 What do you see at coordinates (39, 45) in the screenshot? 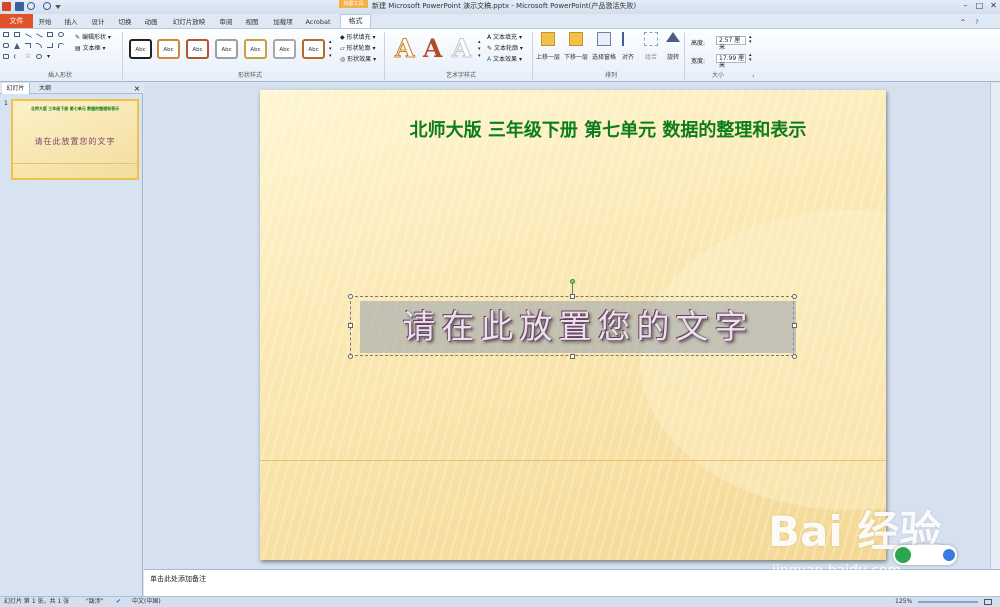
I see `curved-arrow-icon` at bounding box center [39, 45].